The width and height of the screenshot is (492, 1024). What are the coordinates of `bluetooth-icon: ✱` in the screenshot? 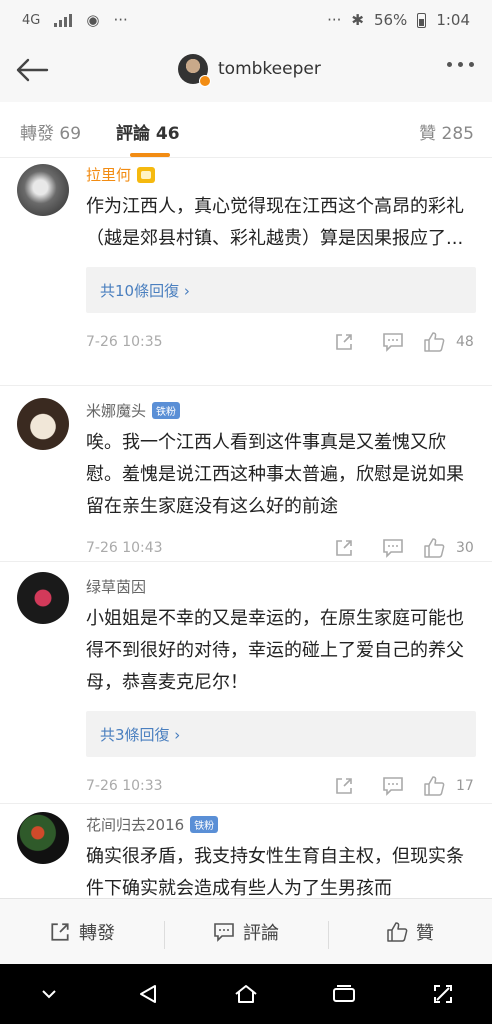 It's located at (357, 20).